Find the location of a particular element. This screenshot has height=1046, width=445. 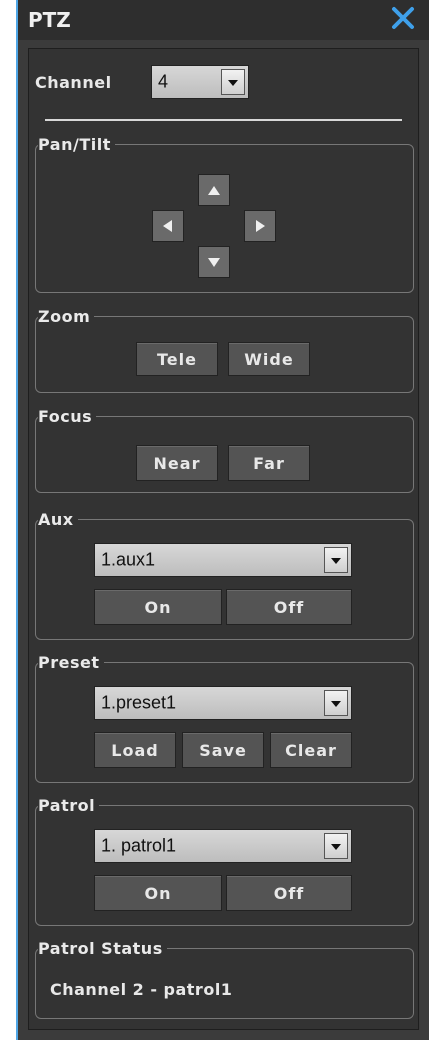

title-bar: PTZ is located at coordinates (223, 20).